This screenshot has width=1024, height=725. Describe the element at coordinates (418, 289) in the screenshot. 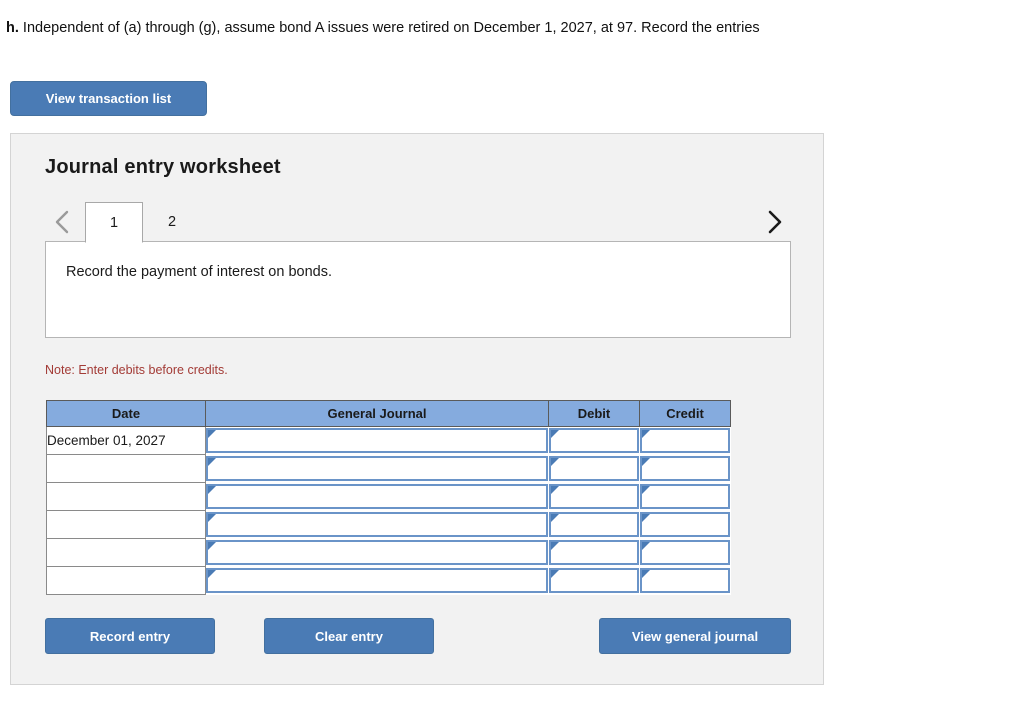

I see `instruction-box: Record the payment of interest on bonds.` at that location.